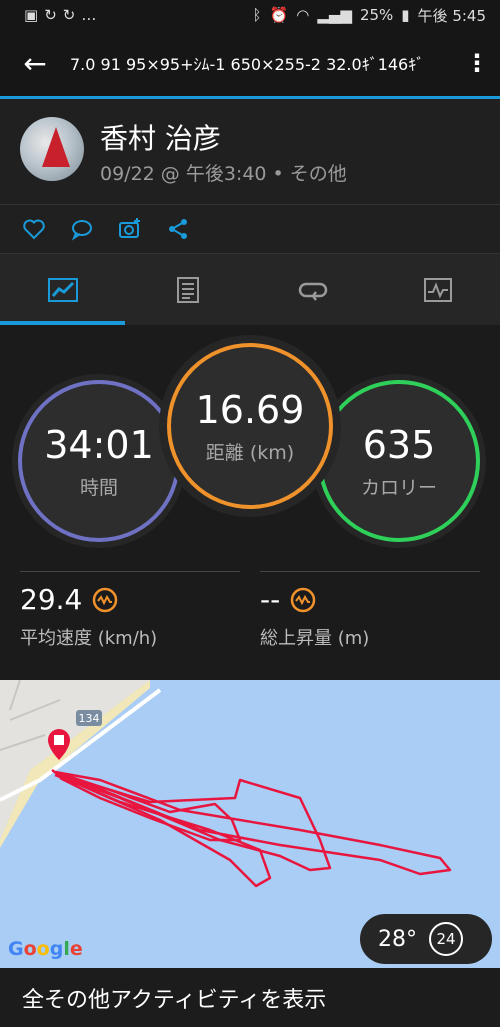 The height and width of the screenshot is (1027, 500). Describe the element at coordinates (69, 15) in the screenshot. I see `sync-icon-2: ↻` at that location.